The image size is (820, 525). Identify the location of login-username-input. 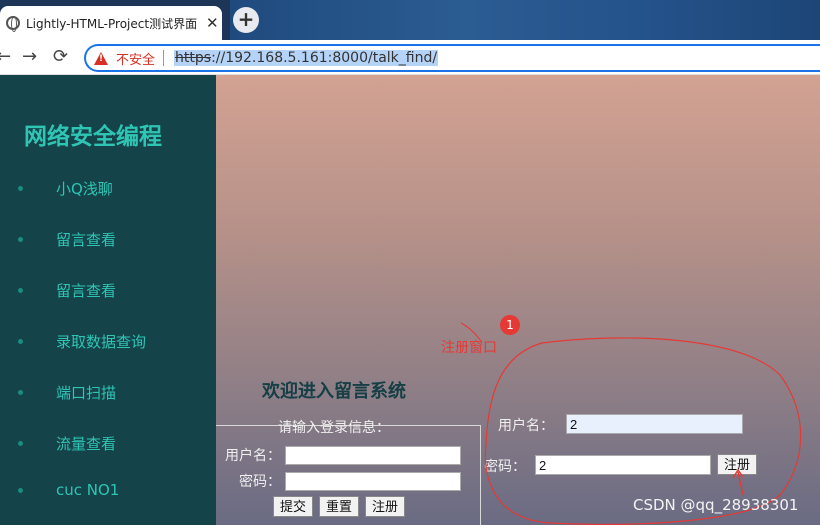
(373, 455).